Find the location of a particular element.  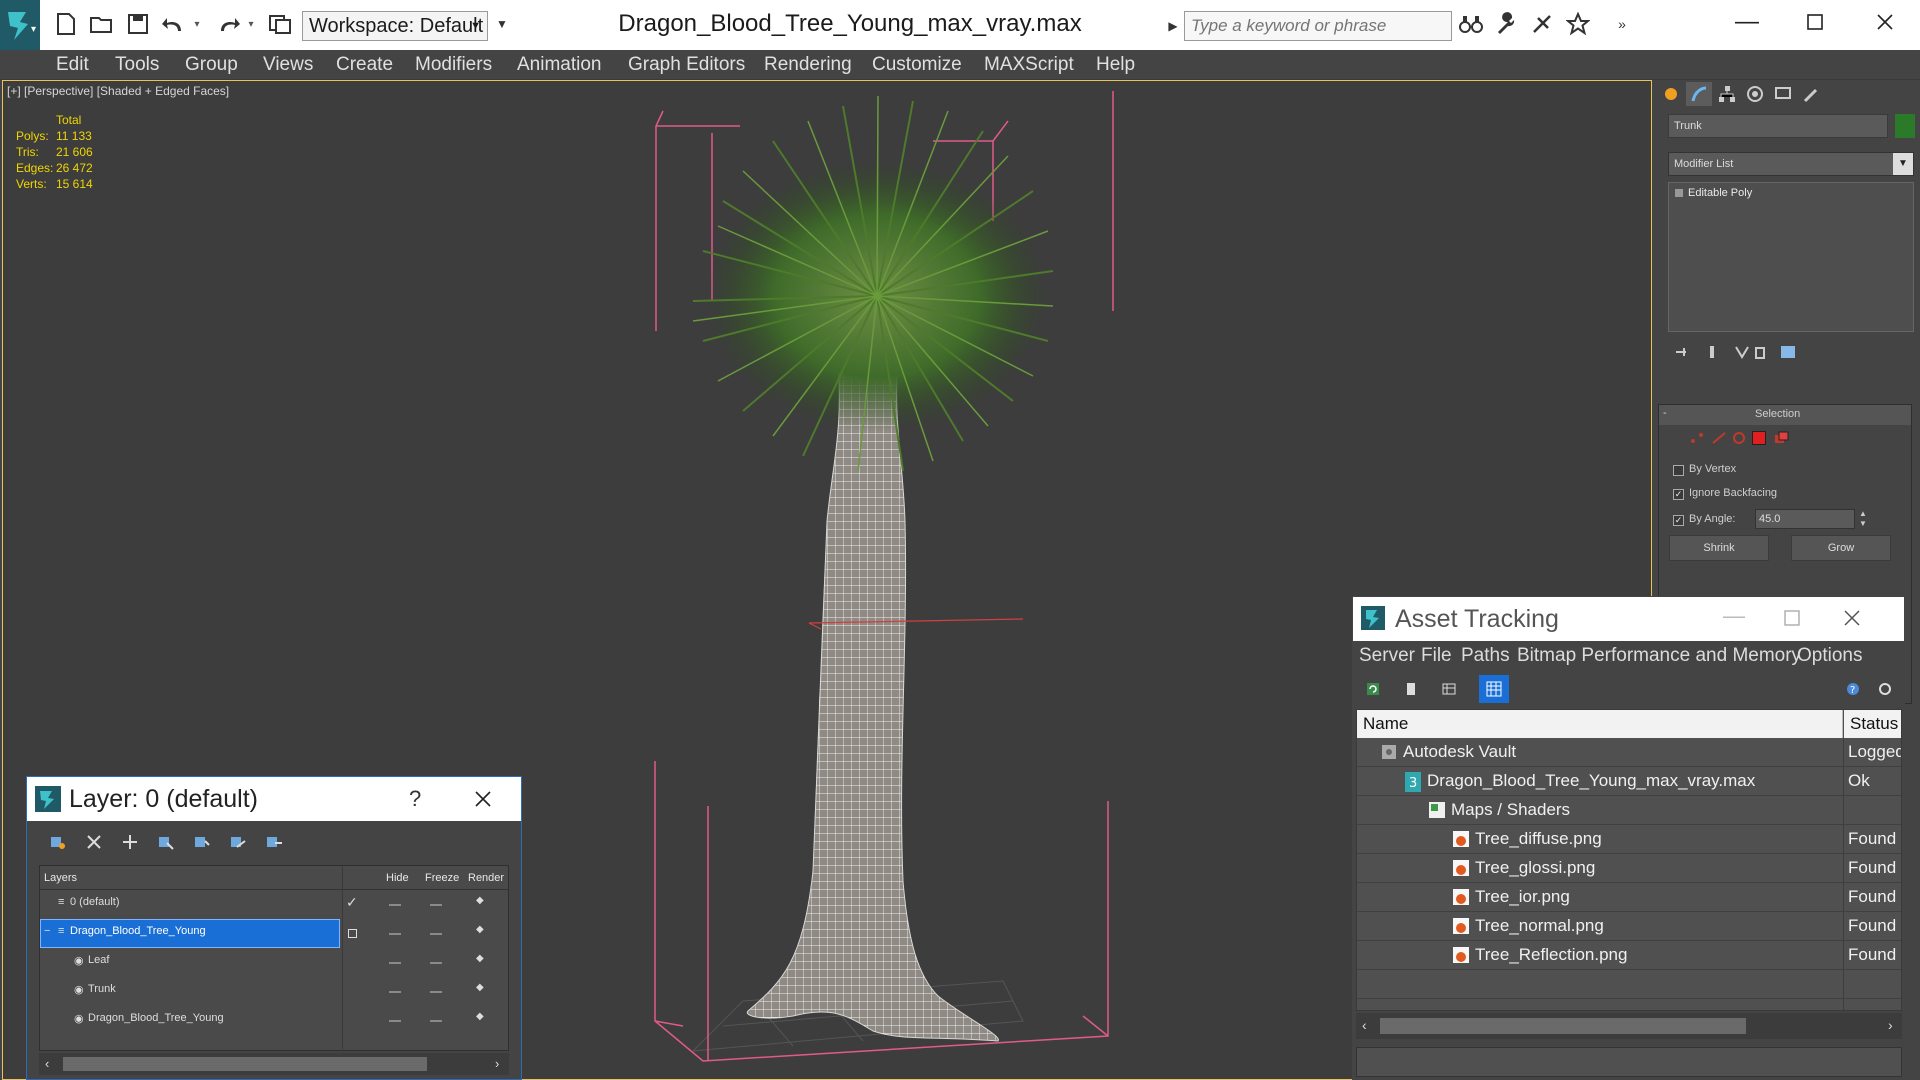

menu-bitmap-performance: Bitmap Performance and Memory is located at coordinates (1659, 656).